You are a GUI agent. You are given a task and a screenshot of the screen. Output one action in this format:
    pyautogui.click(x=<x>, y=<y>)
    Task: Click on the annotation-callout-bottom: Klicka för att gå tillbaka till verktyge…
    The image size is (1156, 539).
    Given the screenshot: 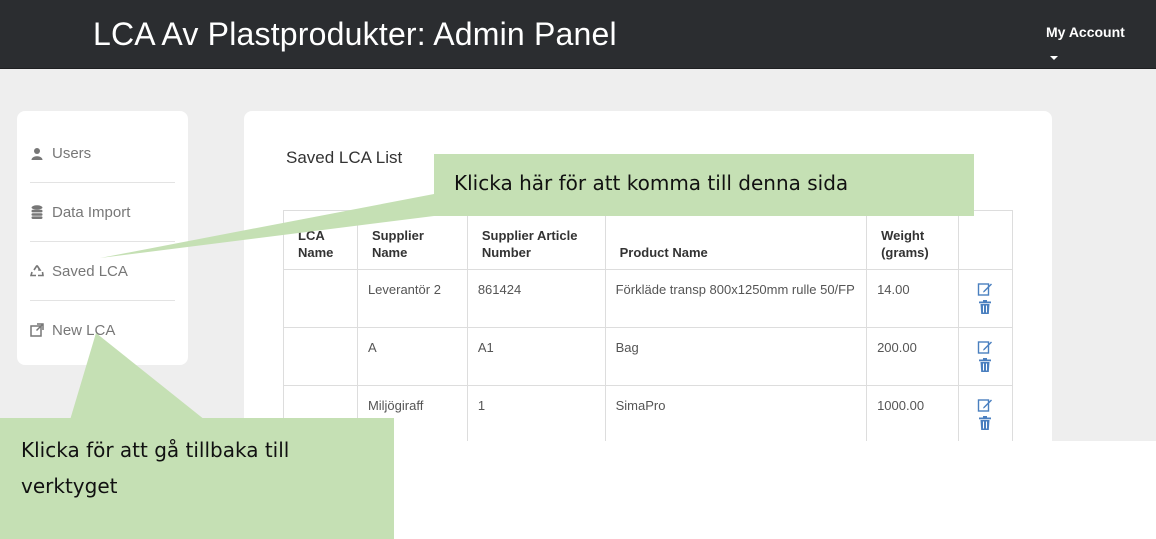 What is the action you would take?
    pyautogui.click(x=197, y=478)
    